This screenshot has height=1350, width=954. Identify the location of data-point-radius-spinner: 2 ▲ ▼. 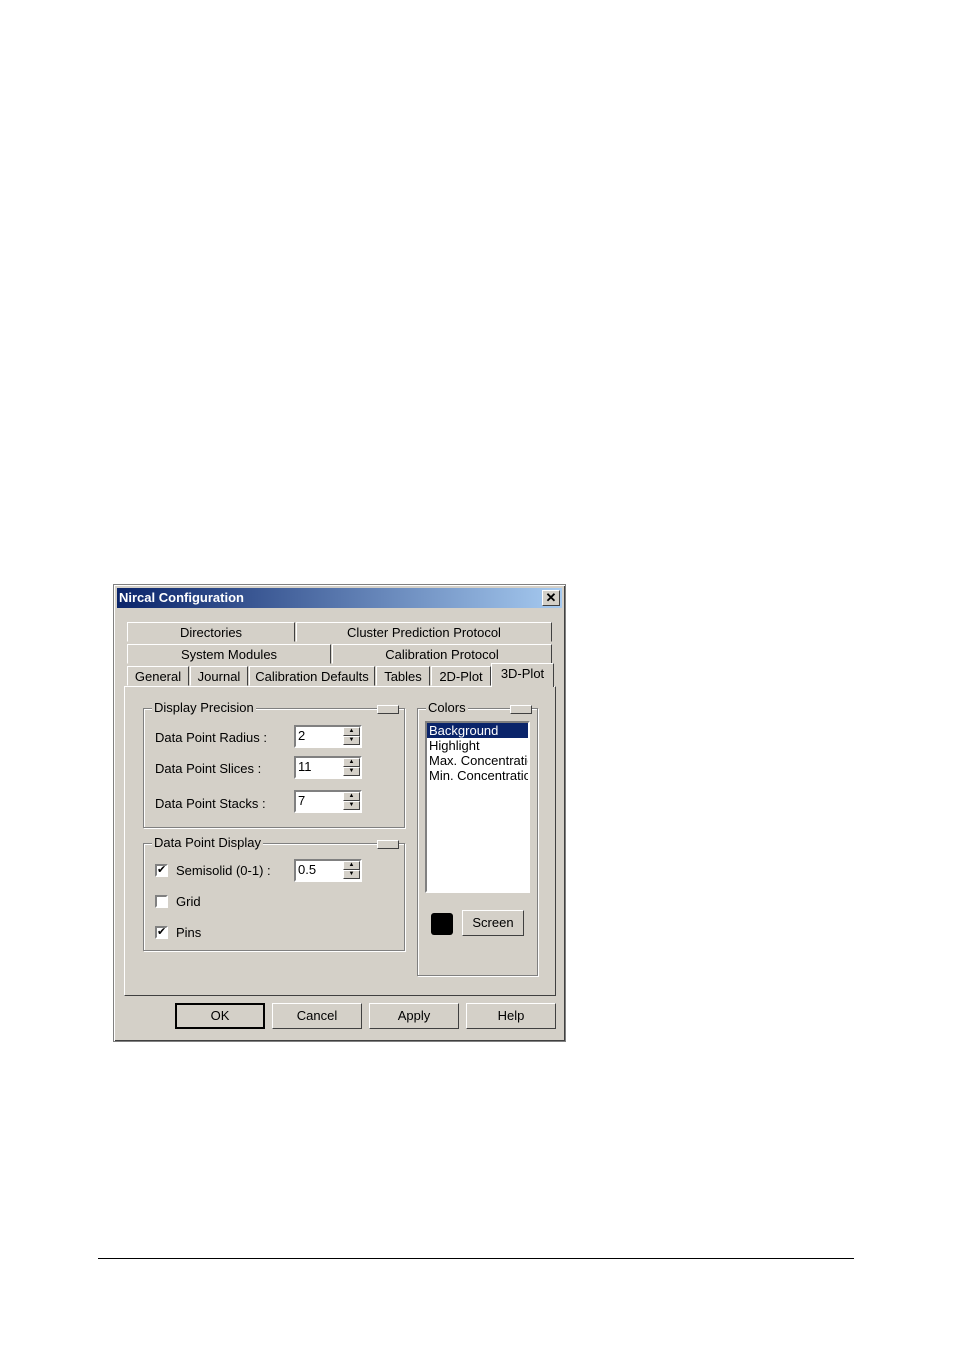
(328, 736).